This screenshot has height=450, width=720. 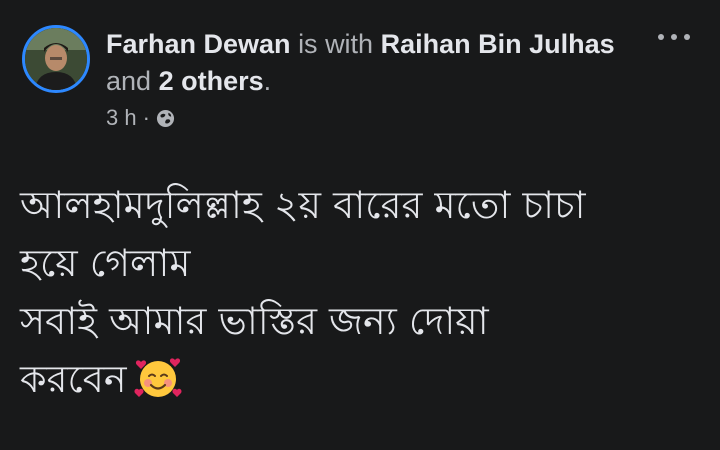 What do you see at coordinates (121, 118) in the screenshot?
I see `post-timestamp: 3 h` at bounding box center [121, 118].